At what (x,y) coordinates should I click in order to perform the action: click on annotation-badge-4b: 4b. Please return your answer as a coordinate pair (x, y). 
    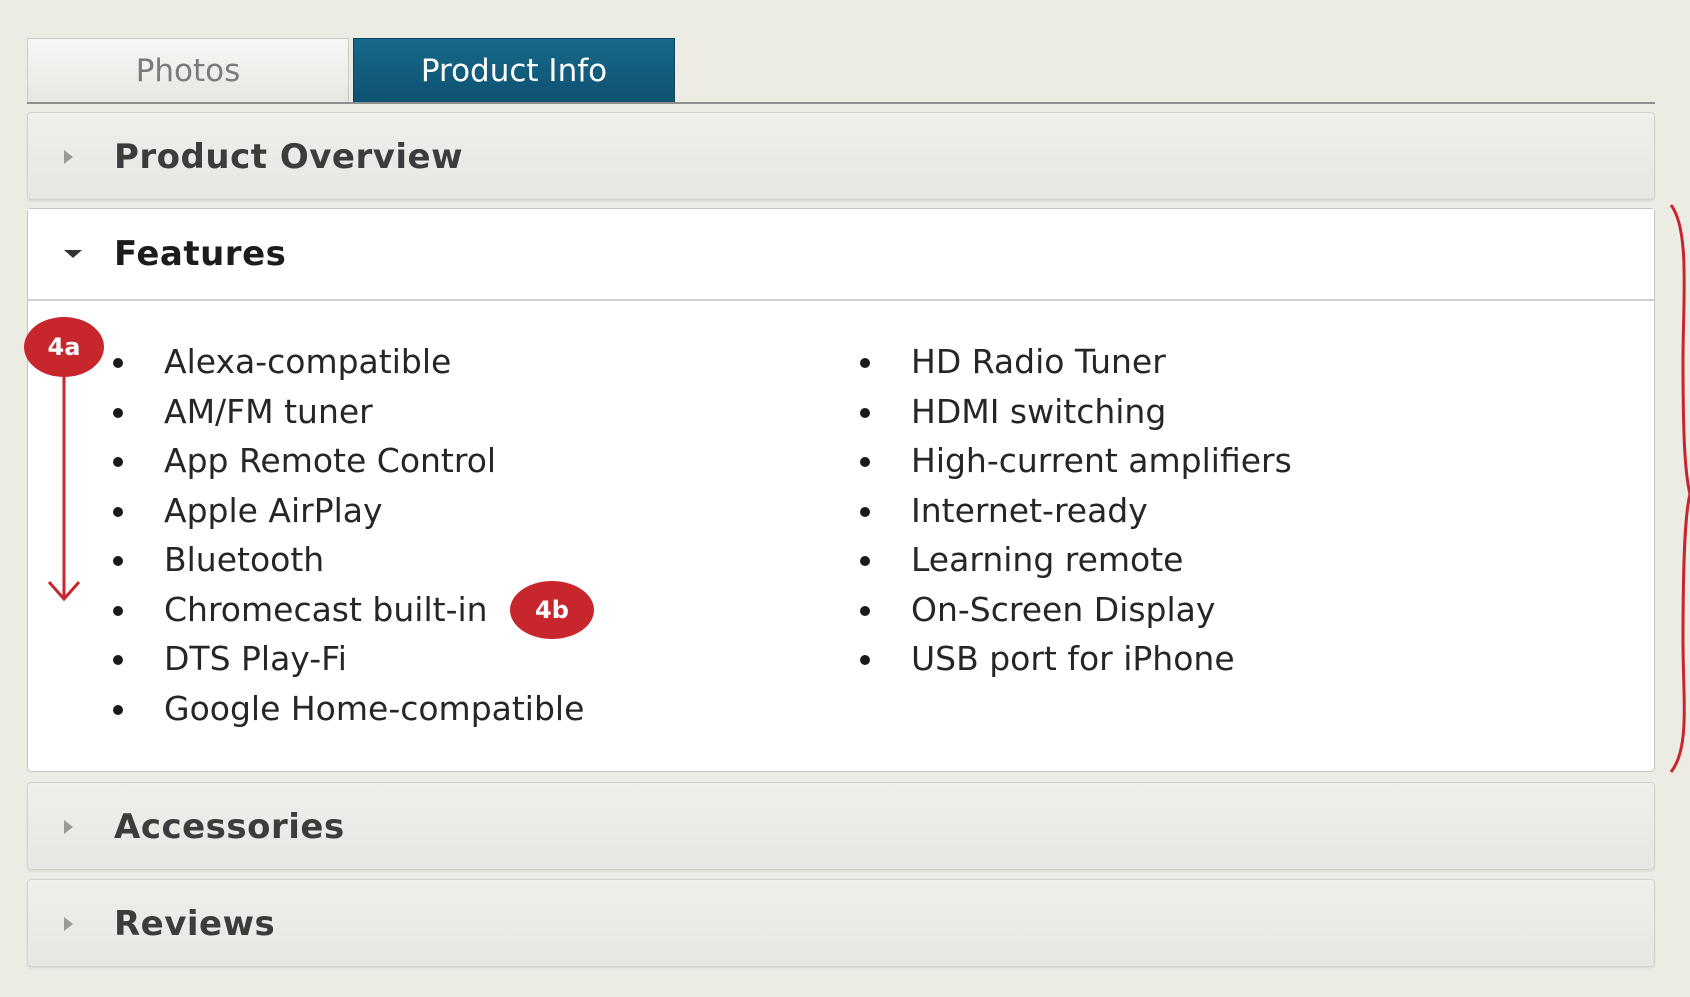
    Looking at the image, I should click on (552, 610).